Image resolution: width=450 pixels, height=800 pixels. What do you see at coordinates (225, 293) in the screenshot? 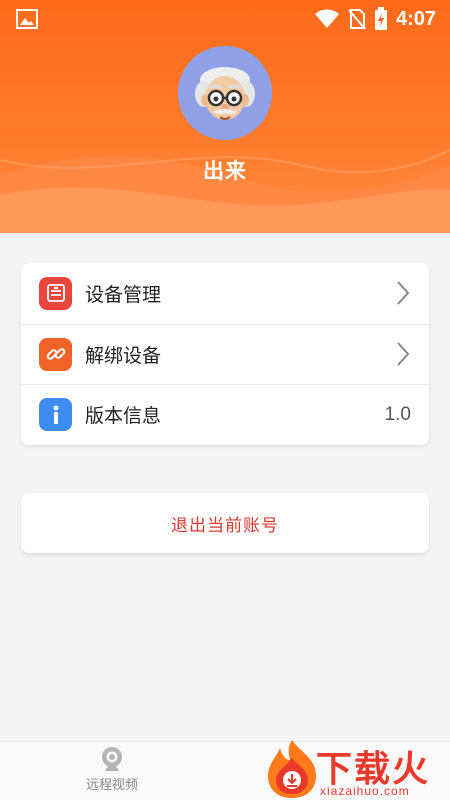
I see `menu-item-device-manage: 设备管理` at bounding box center [225, 293].